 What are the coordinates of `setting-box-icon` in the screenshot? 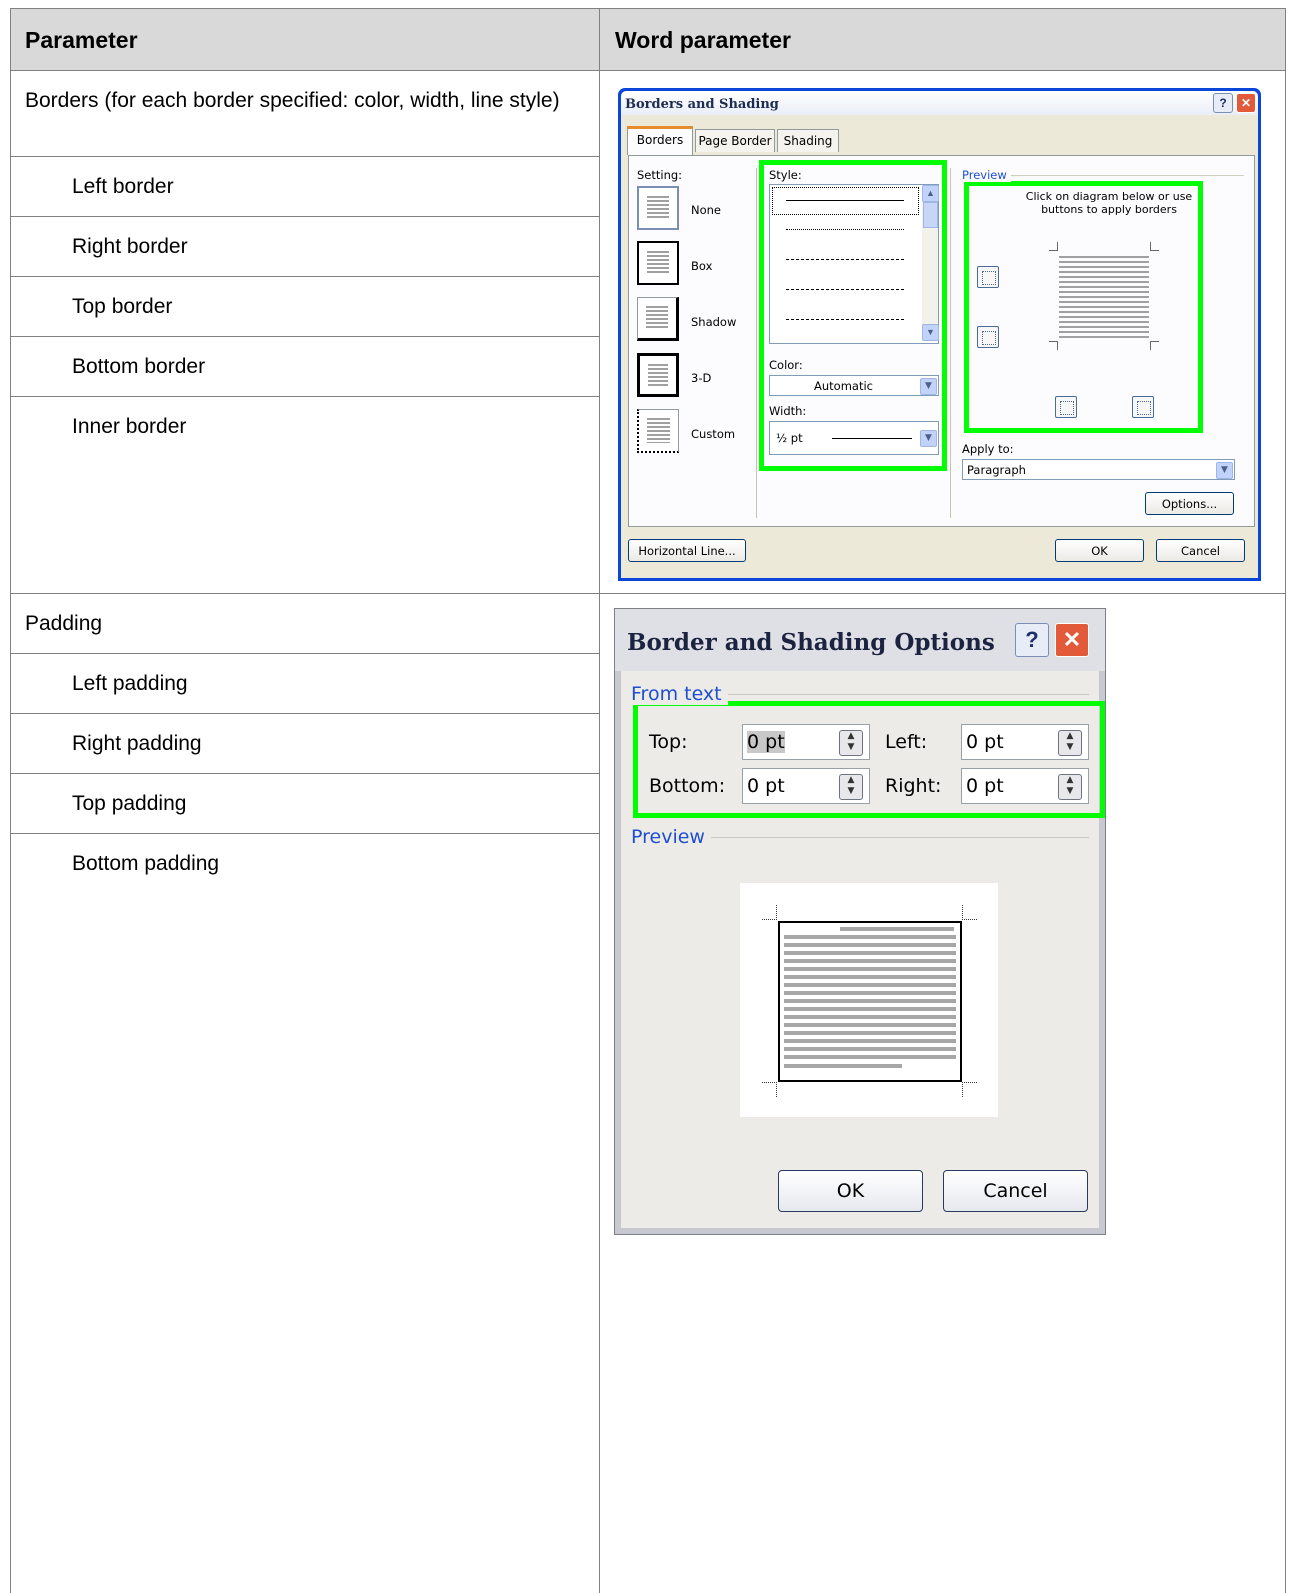 It's located at (658, 263).